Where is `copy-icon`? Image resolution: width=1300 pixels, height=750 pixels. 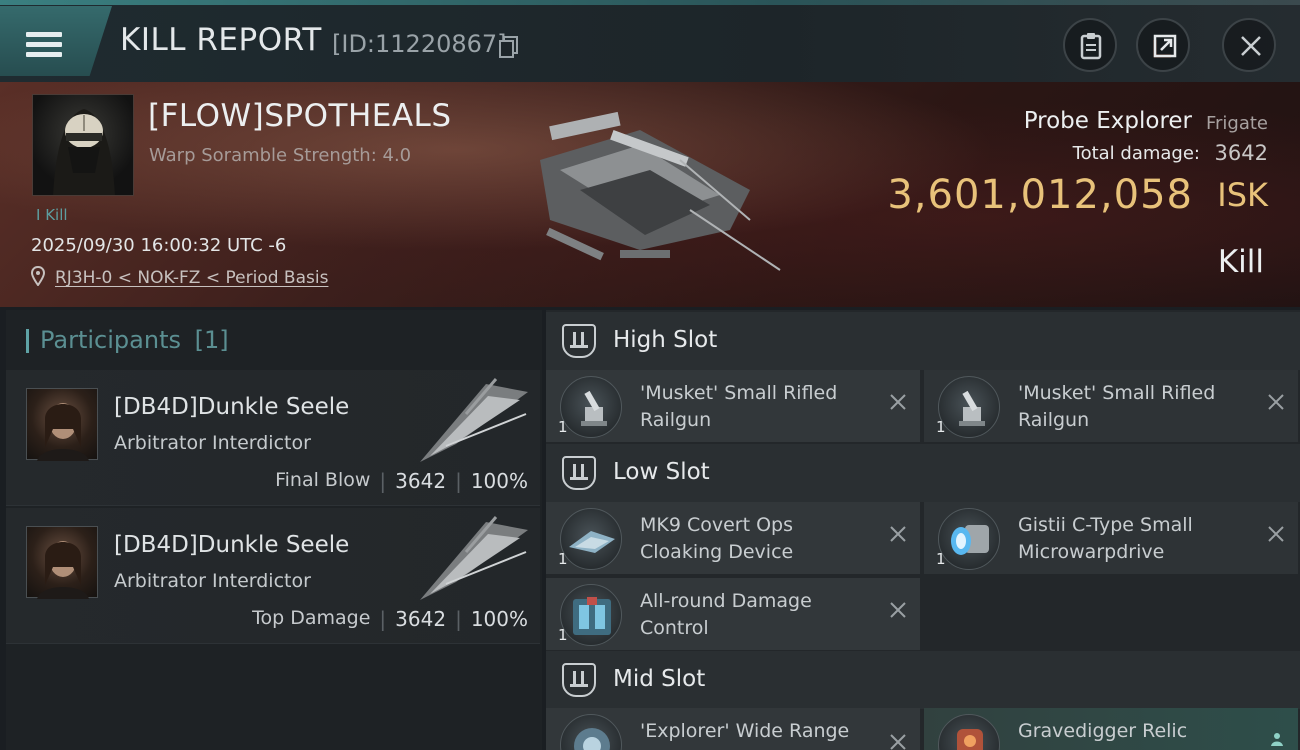 copy-icon is located at coordinates (509, 47).